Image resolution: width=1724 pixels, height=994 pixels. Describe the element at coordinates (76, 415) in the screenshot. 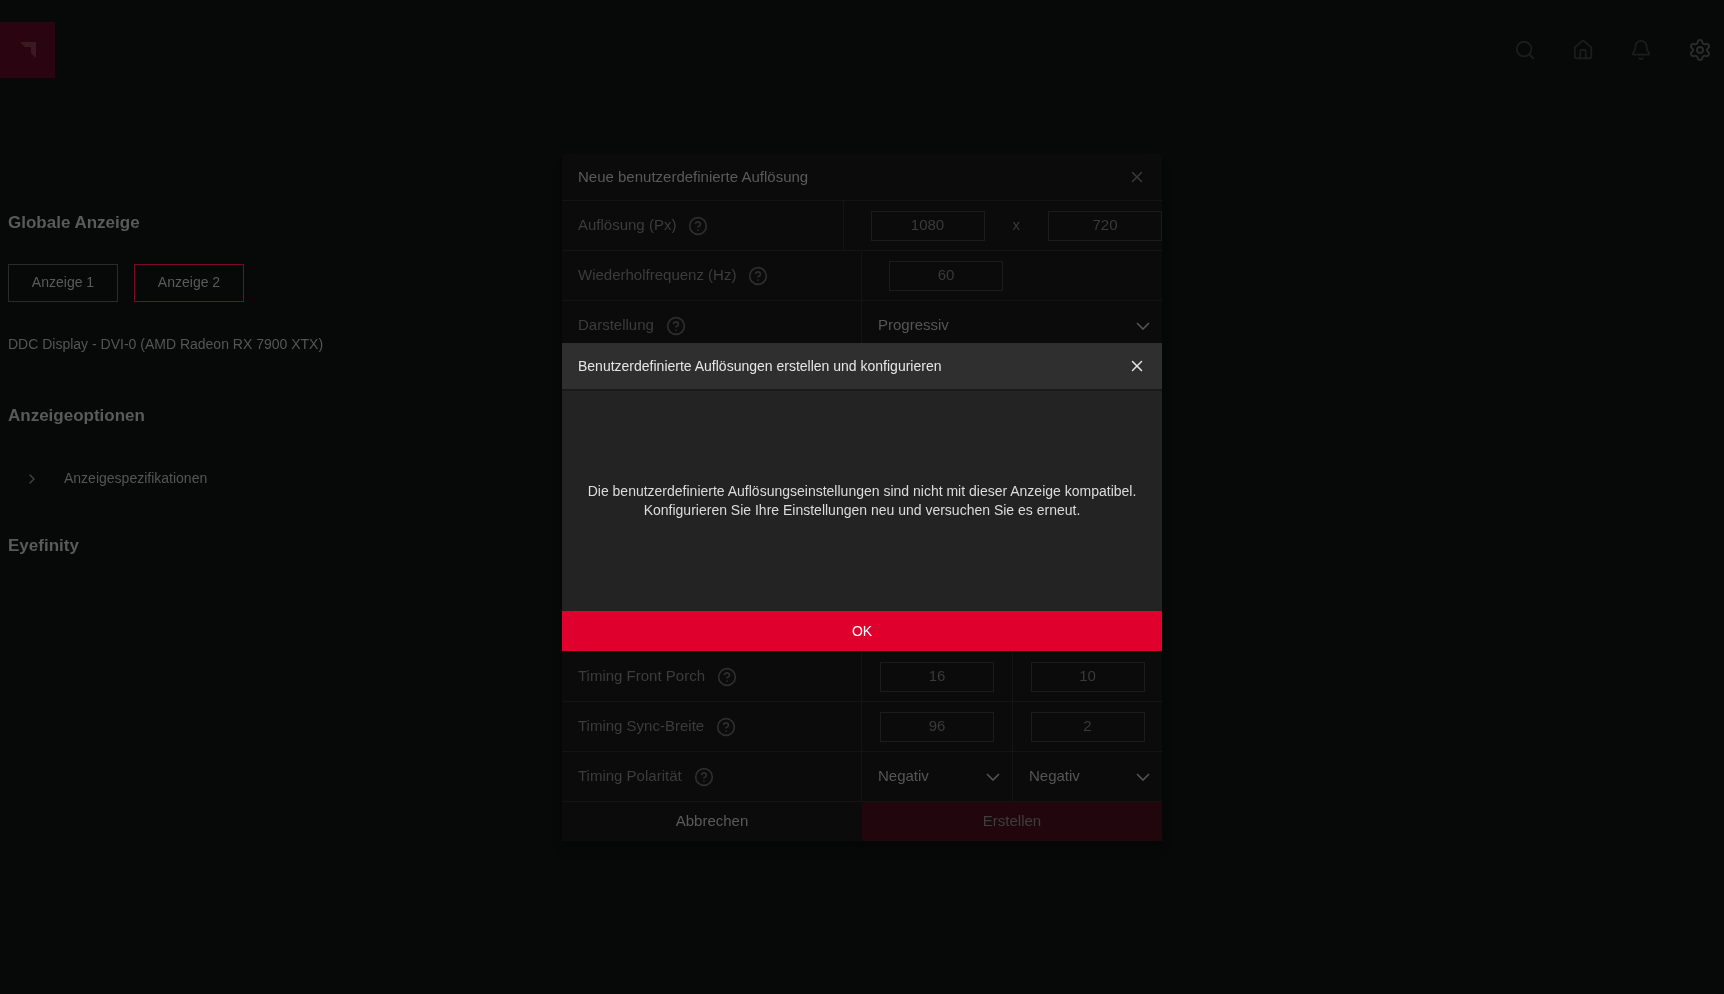

I see `section-heading: Anzeigeoptionen` at that location.